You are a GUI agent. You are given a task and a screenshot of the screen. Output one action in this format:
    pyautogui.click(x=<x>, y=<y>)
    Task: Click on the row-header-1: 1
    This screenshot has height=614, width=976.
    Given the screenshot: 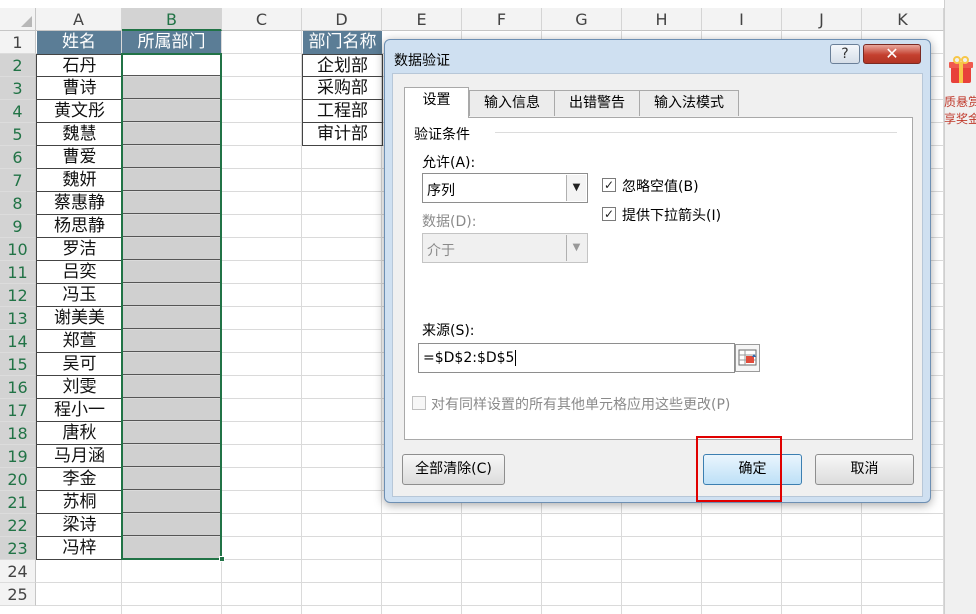 What is the action you would take?
    pyautogui.click(x=18, y=42)
    